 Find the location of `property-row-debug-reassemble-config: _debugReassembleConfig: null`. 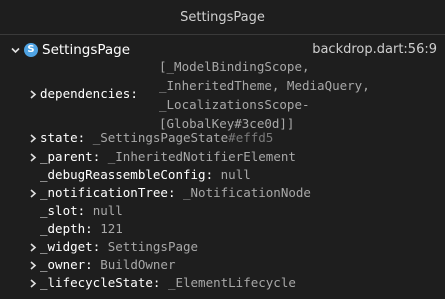

property-row-debug-reassemble-config: _debugReassembleConfig: null is located at coordinates (222, 175).